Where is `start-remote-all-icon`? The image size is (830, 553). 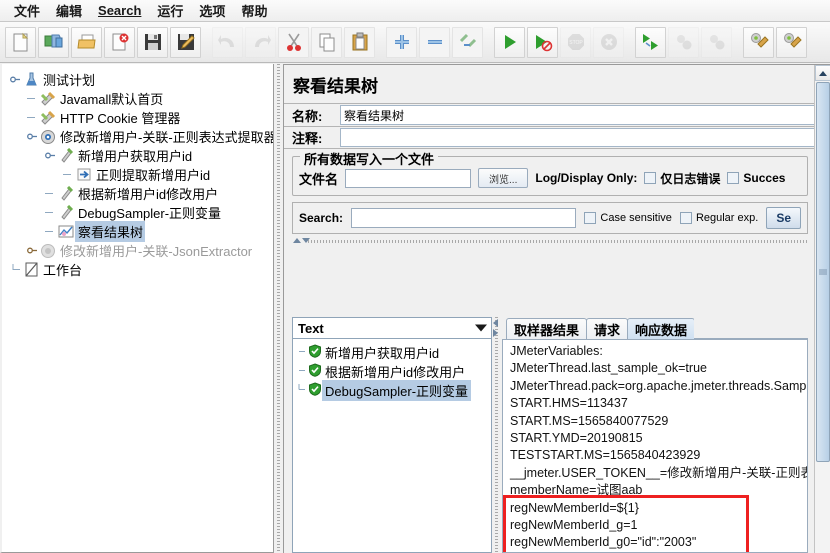
start-remote-all-icon is located at coordinates (650, 42).